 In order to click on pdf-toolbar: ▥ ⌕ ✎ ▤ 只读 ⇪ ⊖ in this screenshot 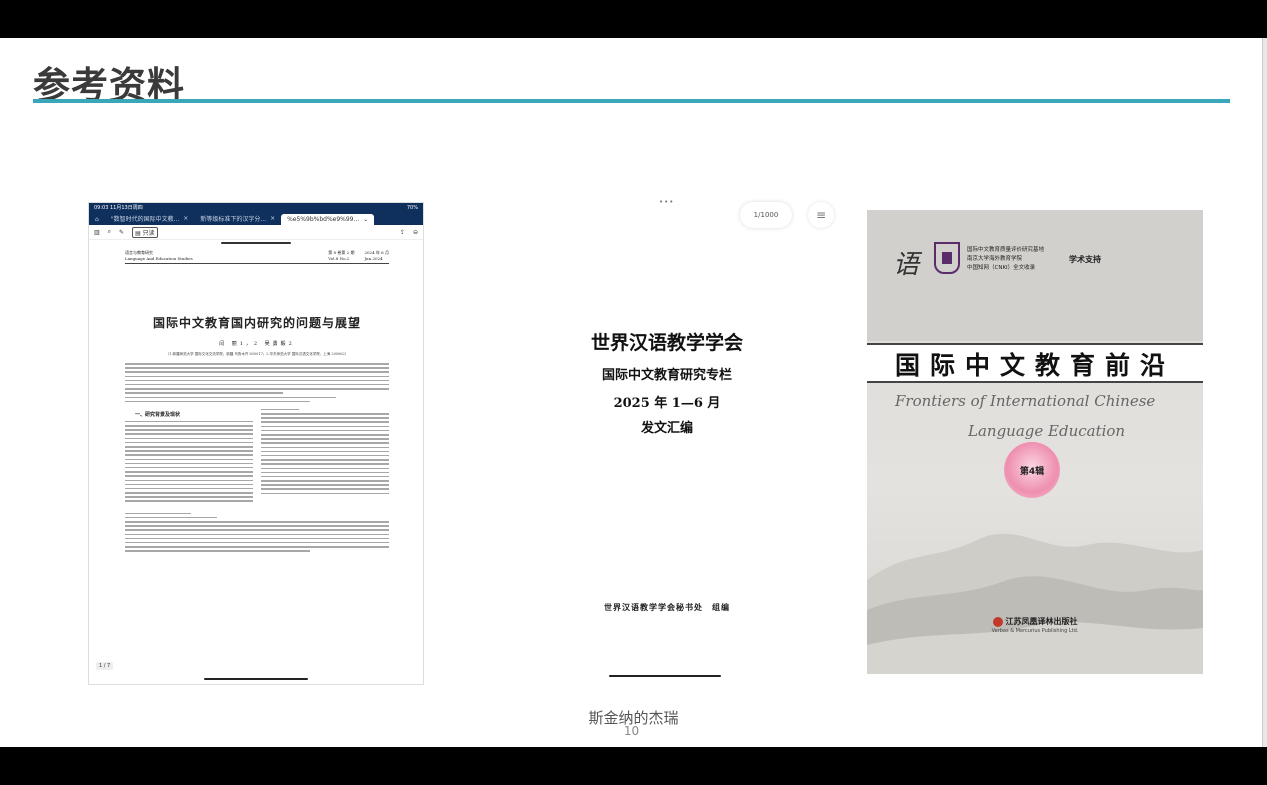, I will do `click(256, 232)`.